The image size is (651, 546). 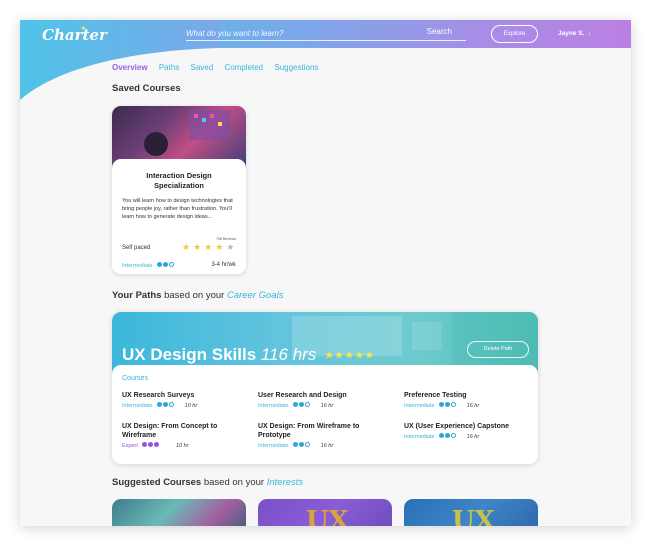 What do you see at coordinates (225, 239) in the screenshot?
I see `review-count: 738 Reviews` at bounding box center [225, 239].